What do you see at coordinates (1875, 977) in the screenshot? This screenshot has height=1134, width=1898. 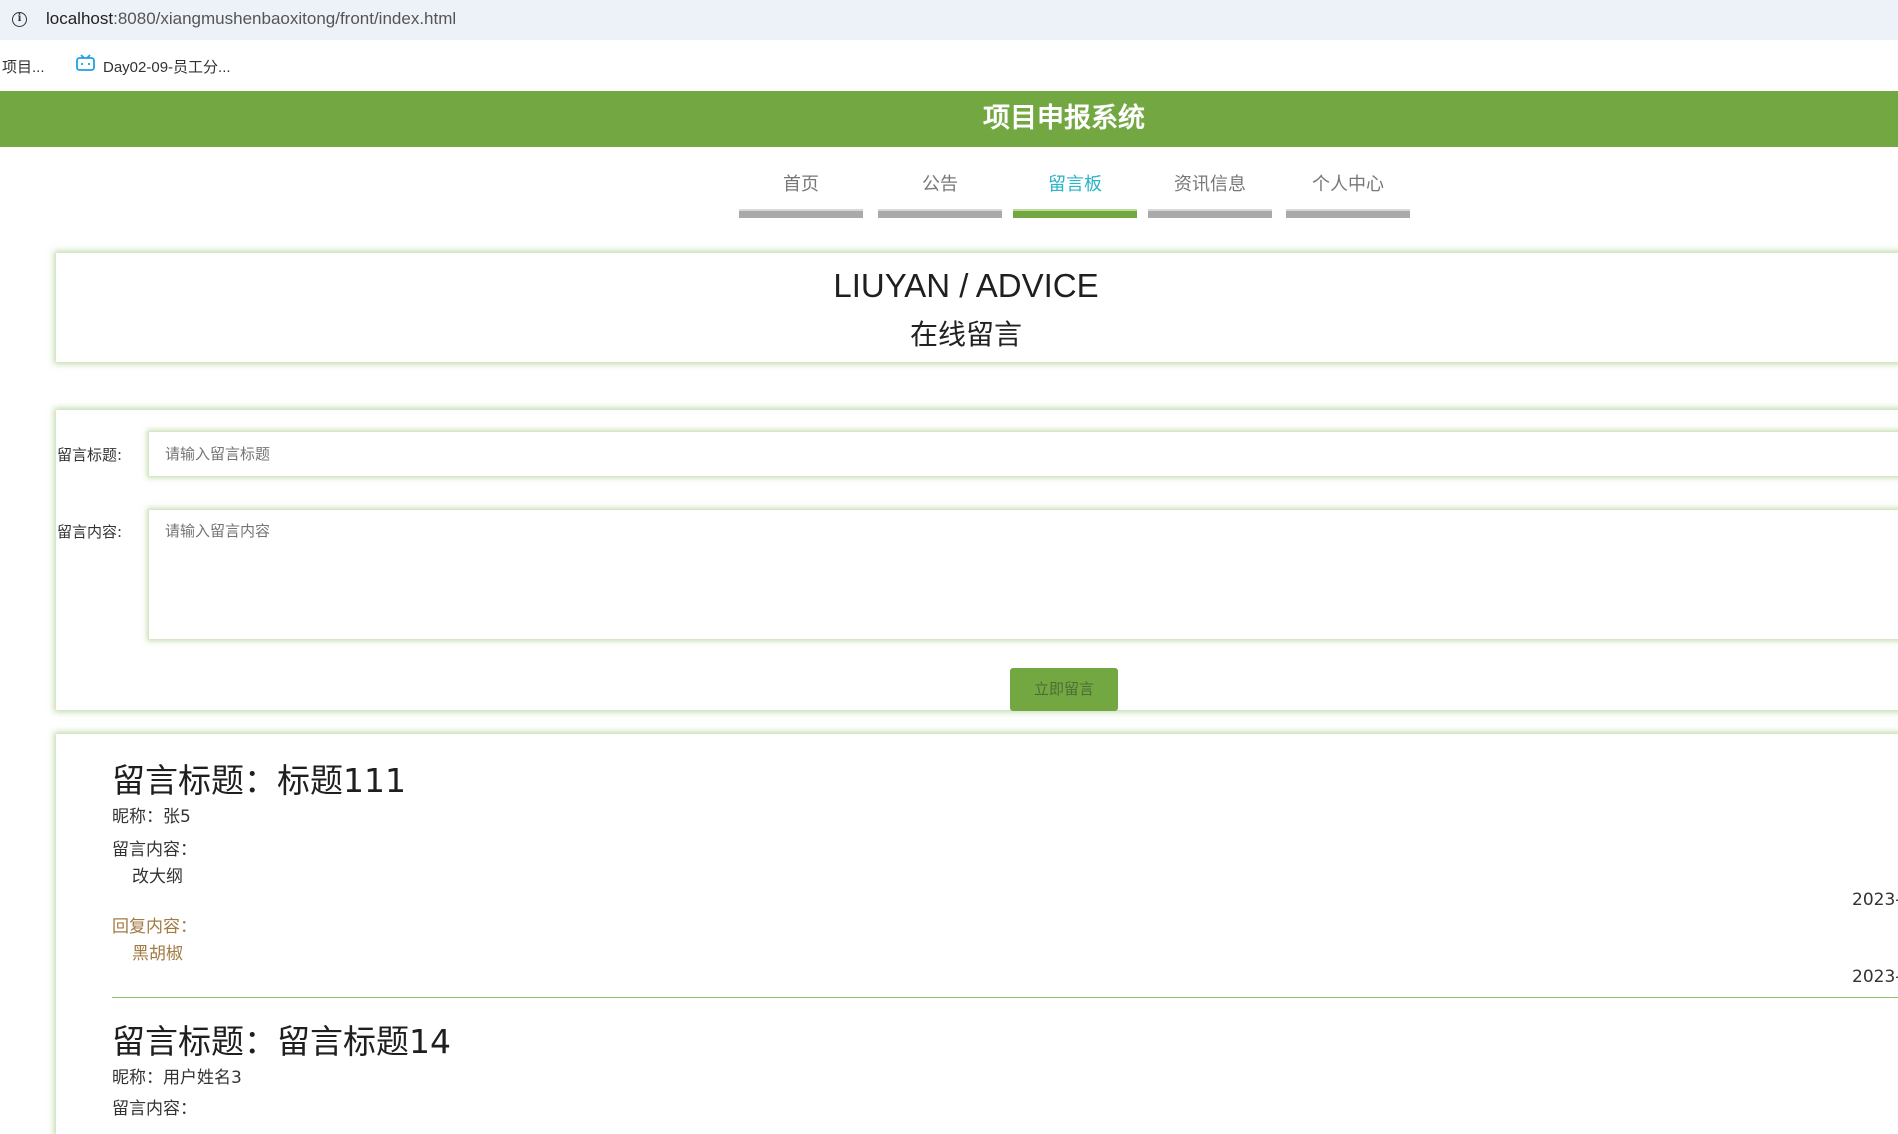 I see `reply-date: 2023-` at bounding box center [1875, 977].